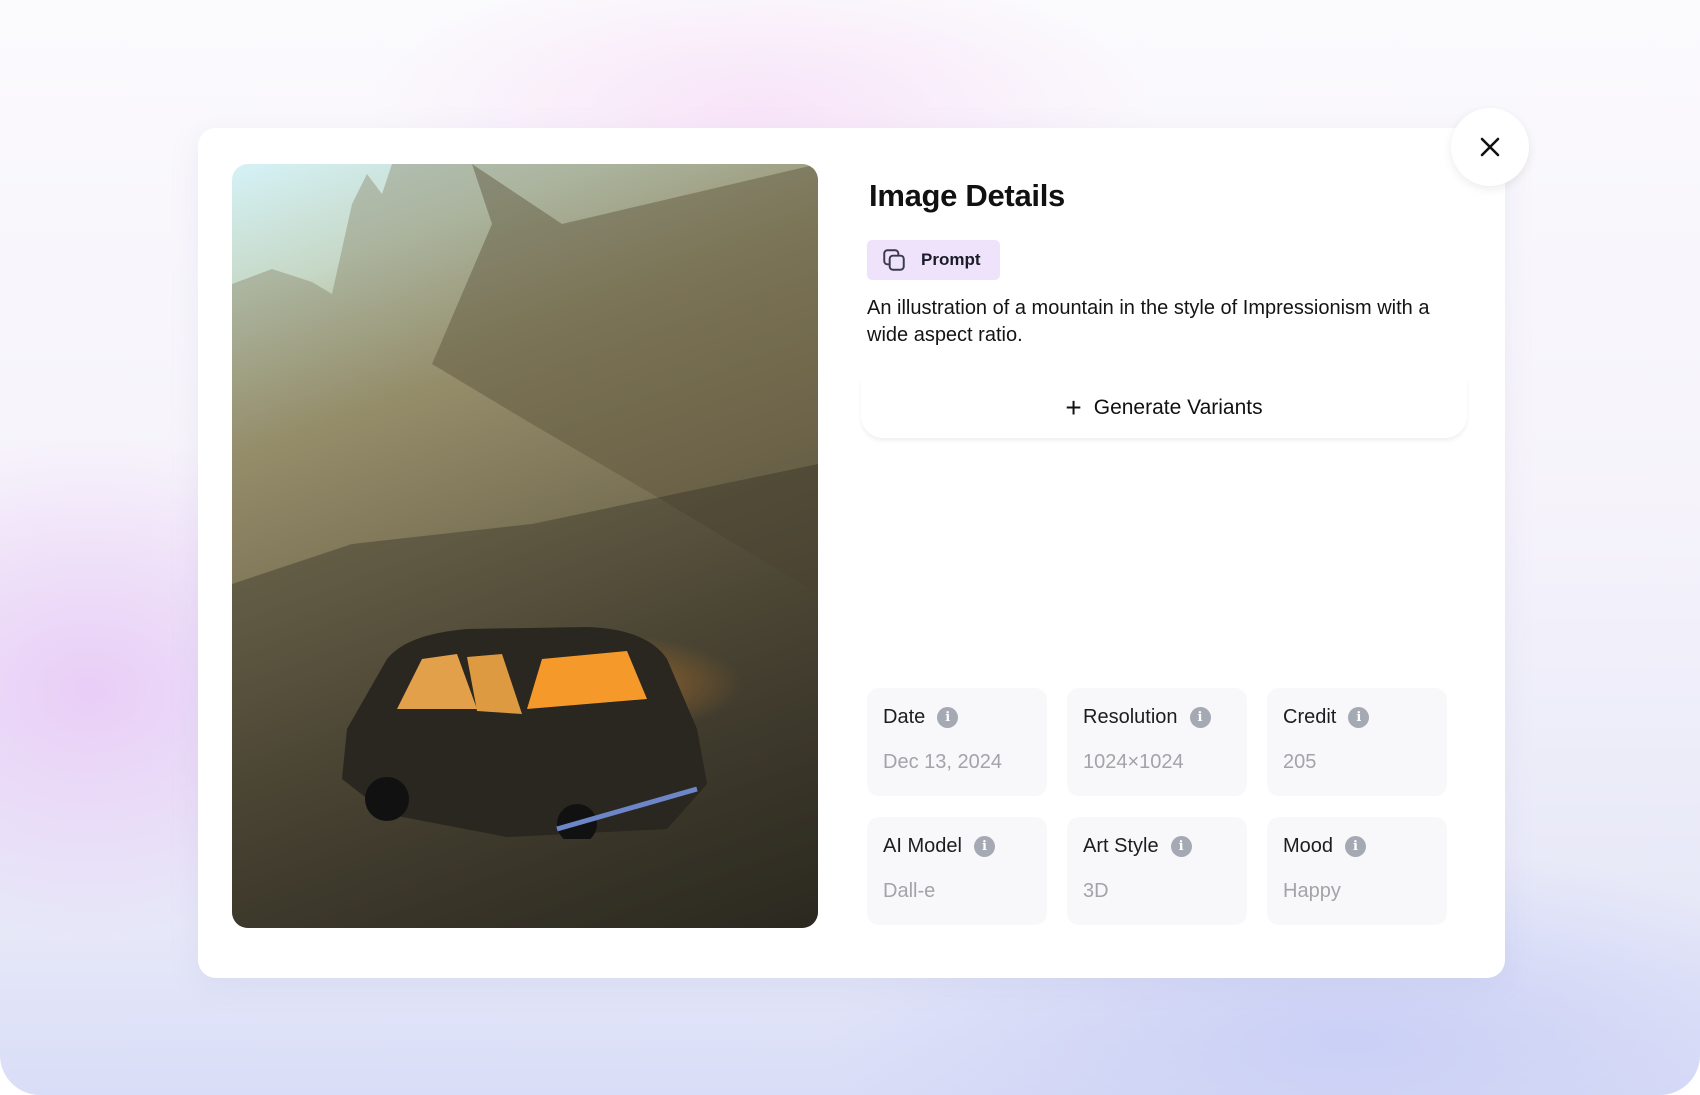  Describe the element at coordinates (1121, 846) in the screenshot. I see `detail-label: Art Style` at that location.